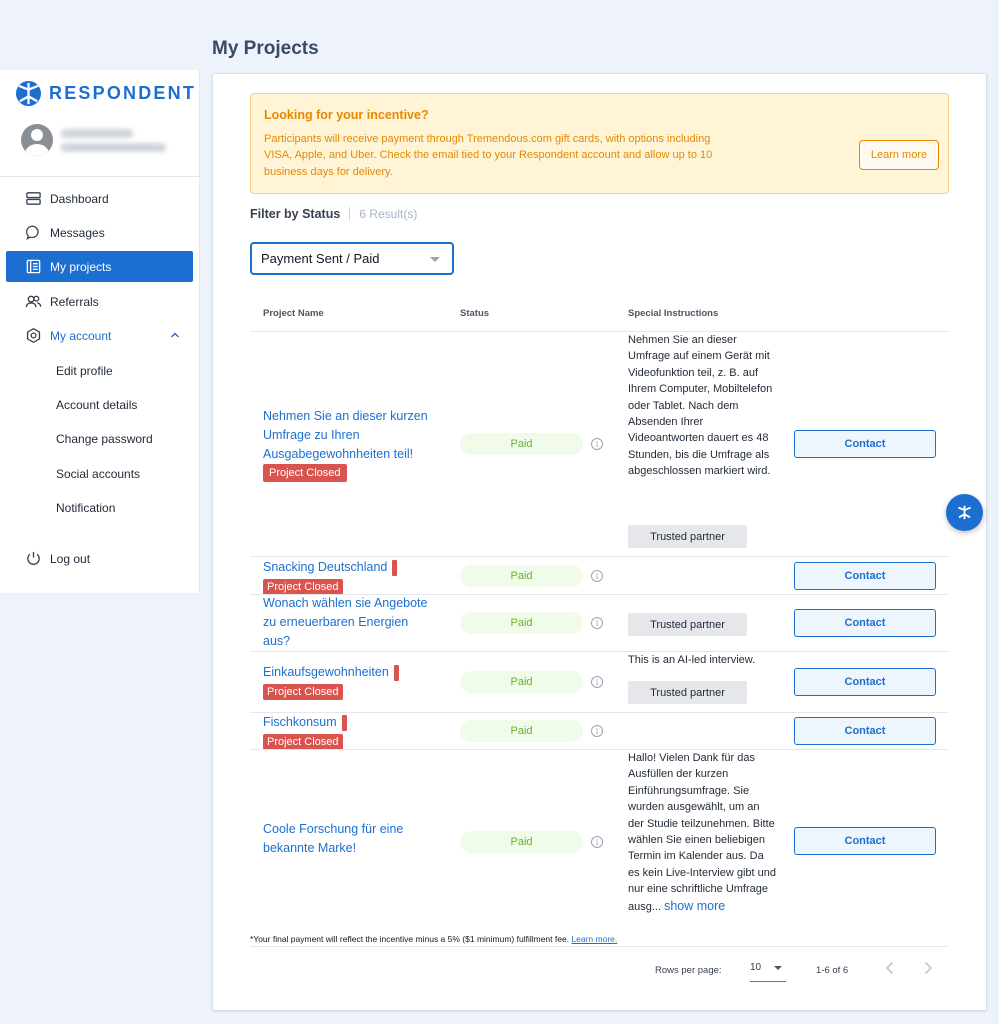  I want to click on help-chat-button, so click(964, 512).